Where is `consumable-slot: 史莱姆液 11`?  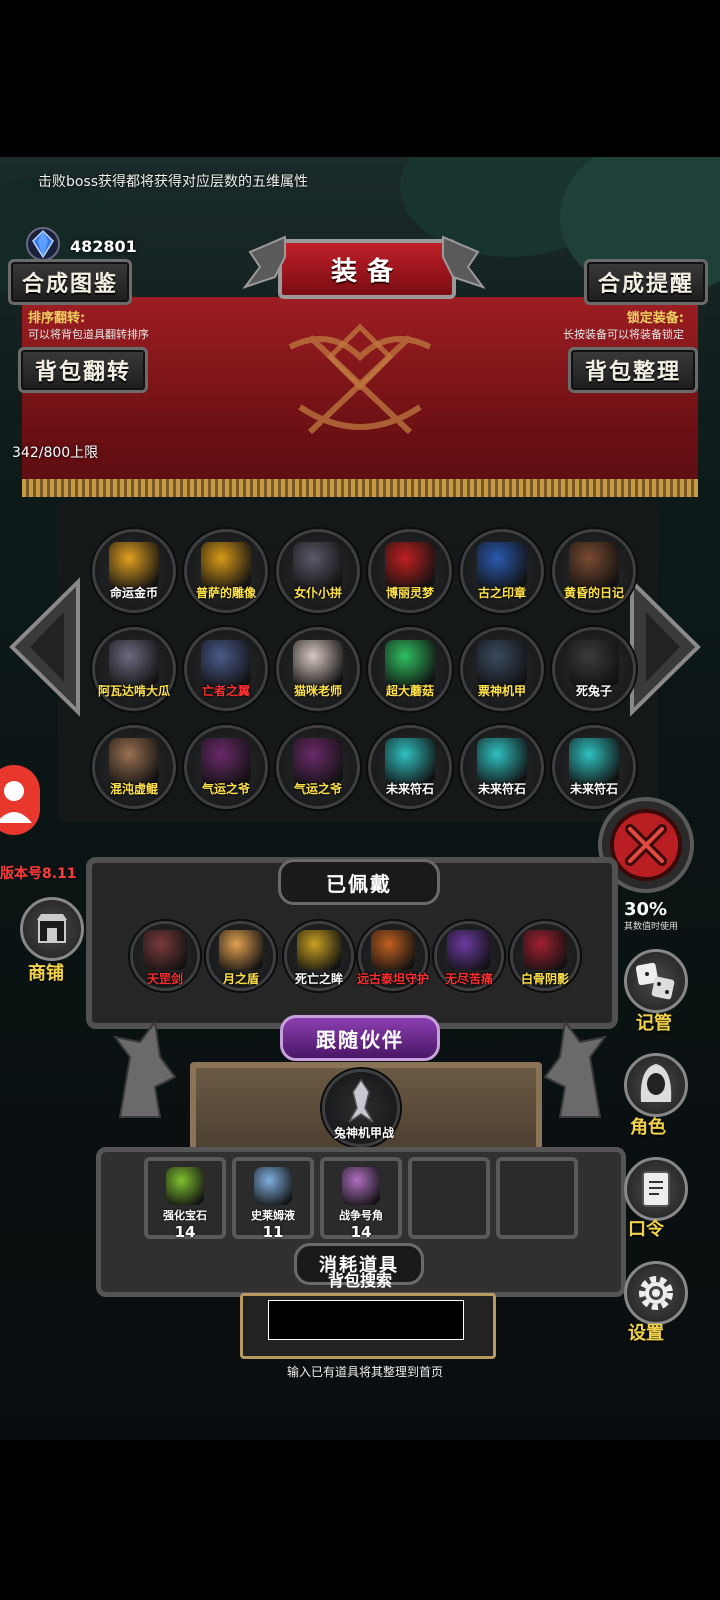
consumable-slot: 史莱姆液 11 is located at coordinates (273, 1199).